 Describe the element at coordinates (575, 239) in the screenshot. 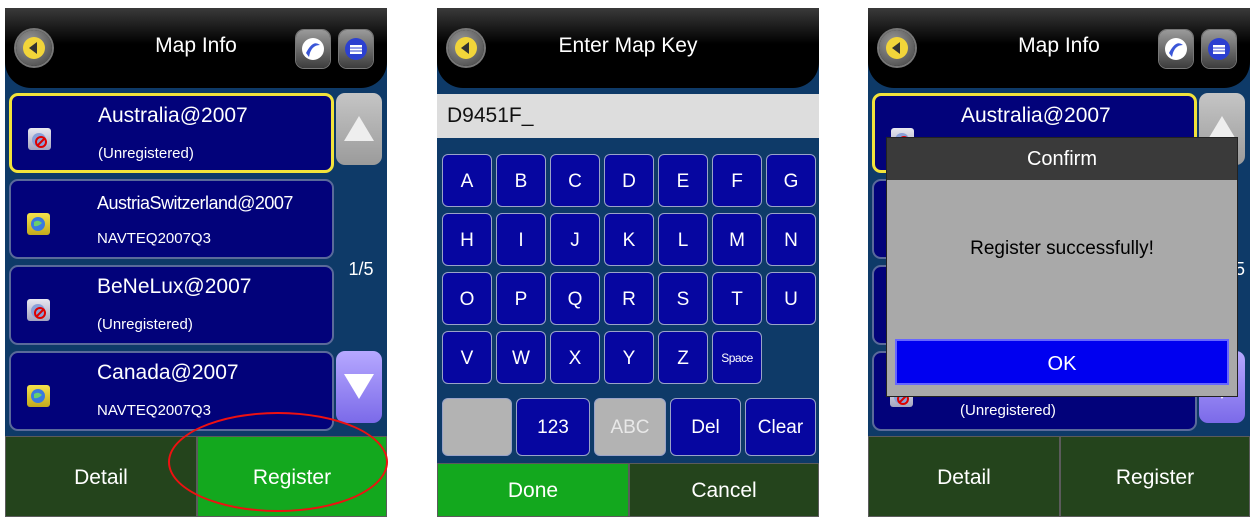

I see `key-j: J` at that location.